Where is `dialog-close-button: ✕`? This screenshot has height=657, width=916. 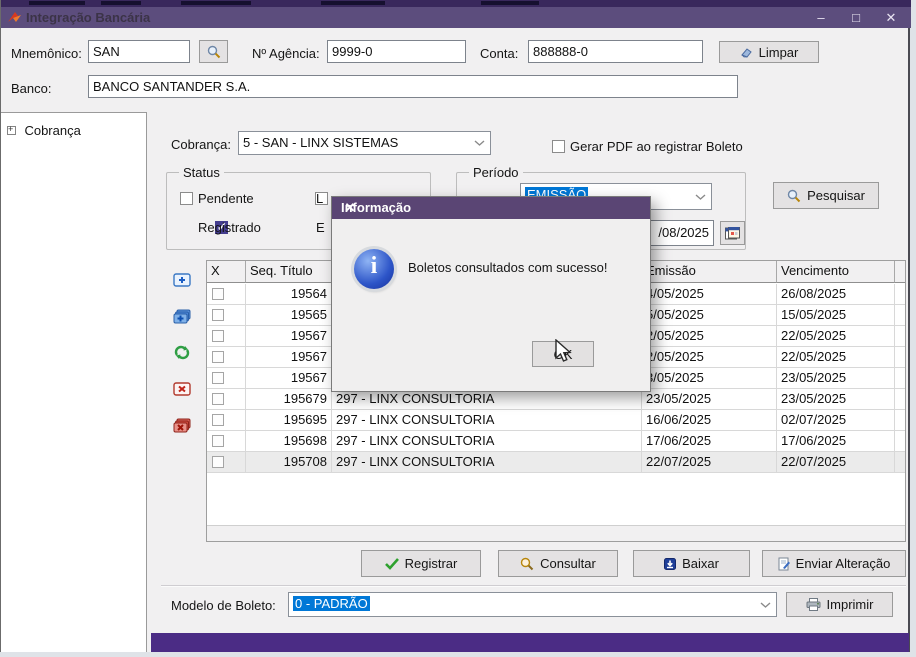 dialog-close-button: ✕ is located at coordinates (350, 208).